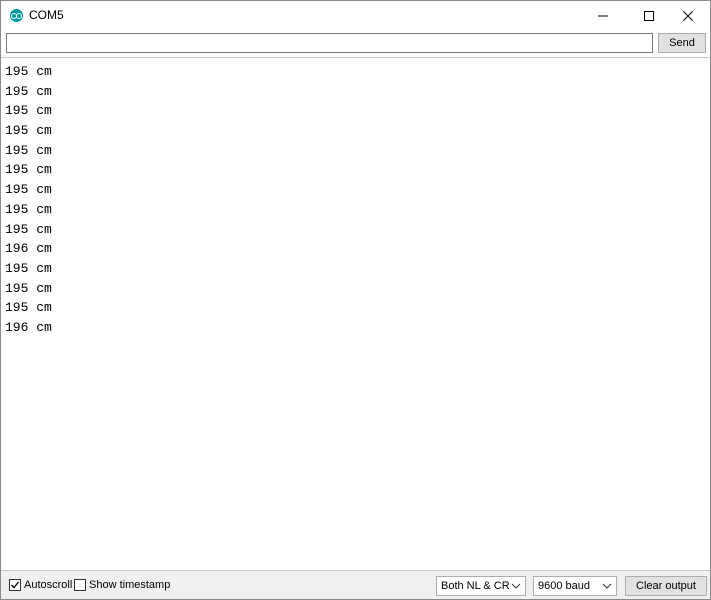 This screenshot has height=600, width=711. Describe the element at coordinates (682, 43) in the screenshot. I see `send-button: Send` at that location.